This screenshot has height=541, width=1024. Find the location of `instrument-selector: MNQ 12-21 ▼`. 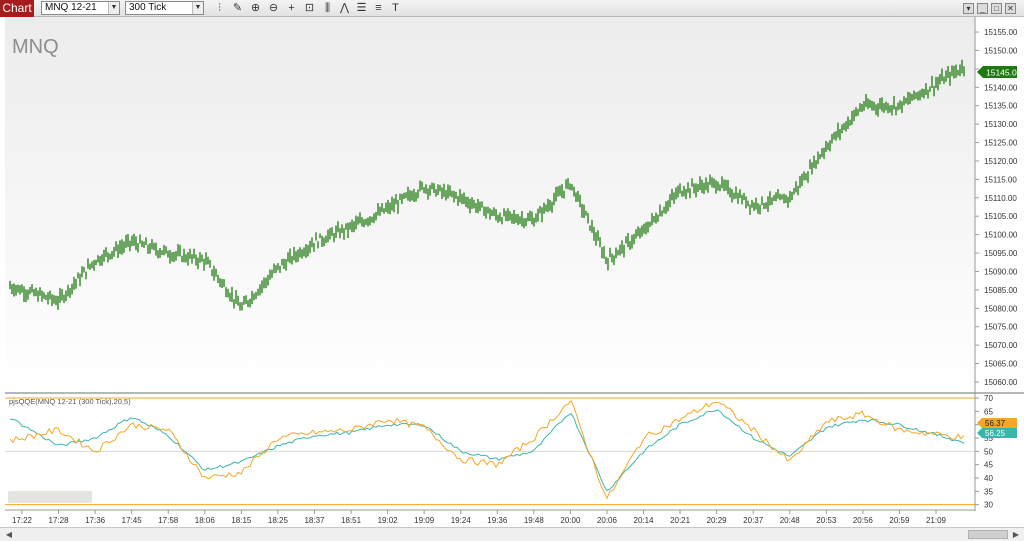

instrument-selector: MNQ 12-21 ▼ is located at coordinates (80, 8).